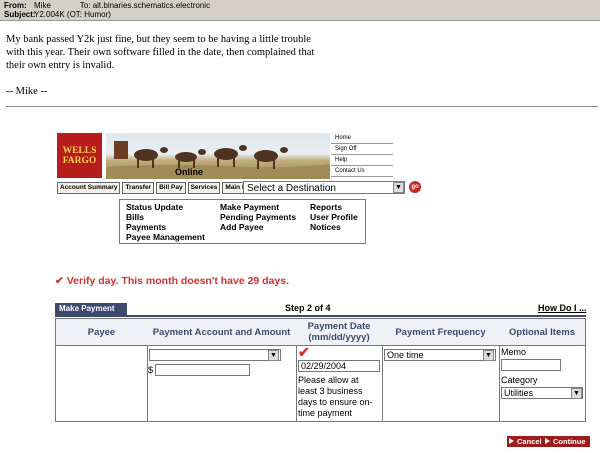  I want to click on step-indicator: Step 2 of 4, so click(308, 308).